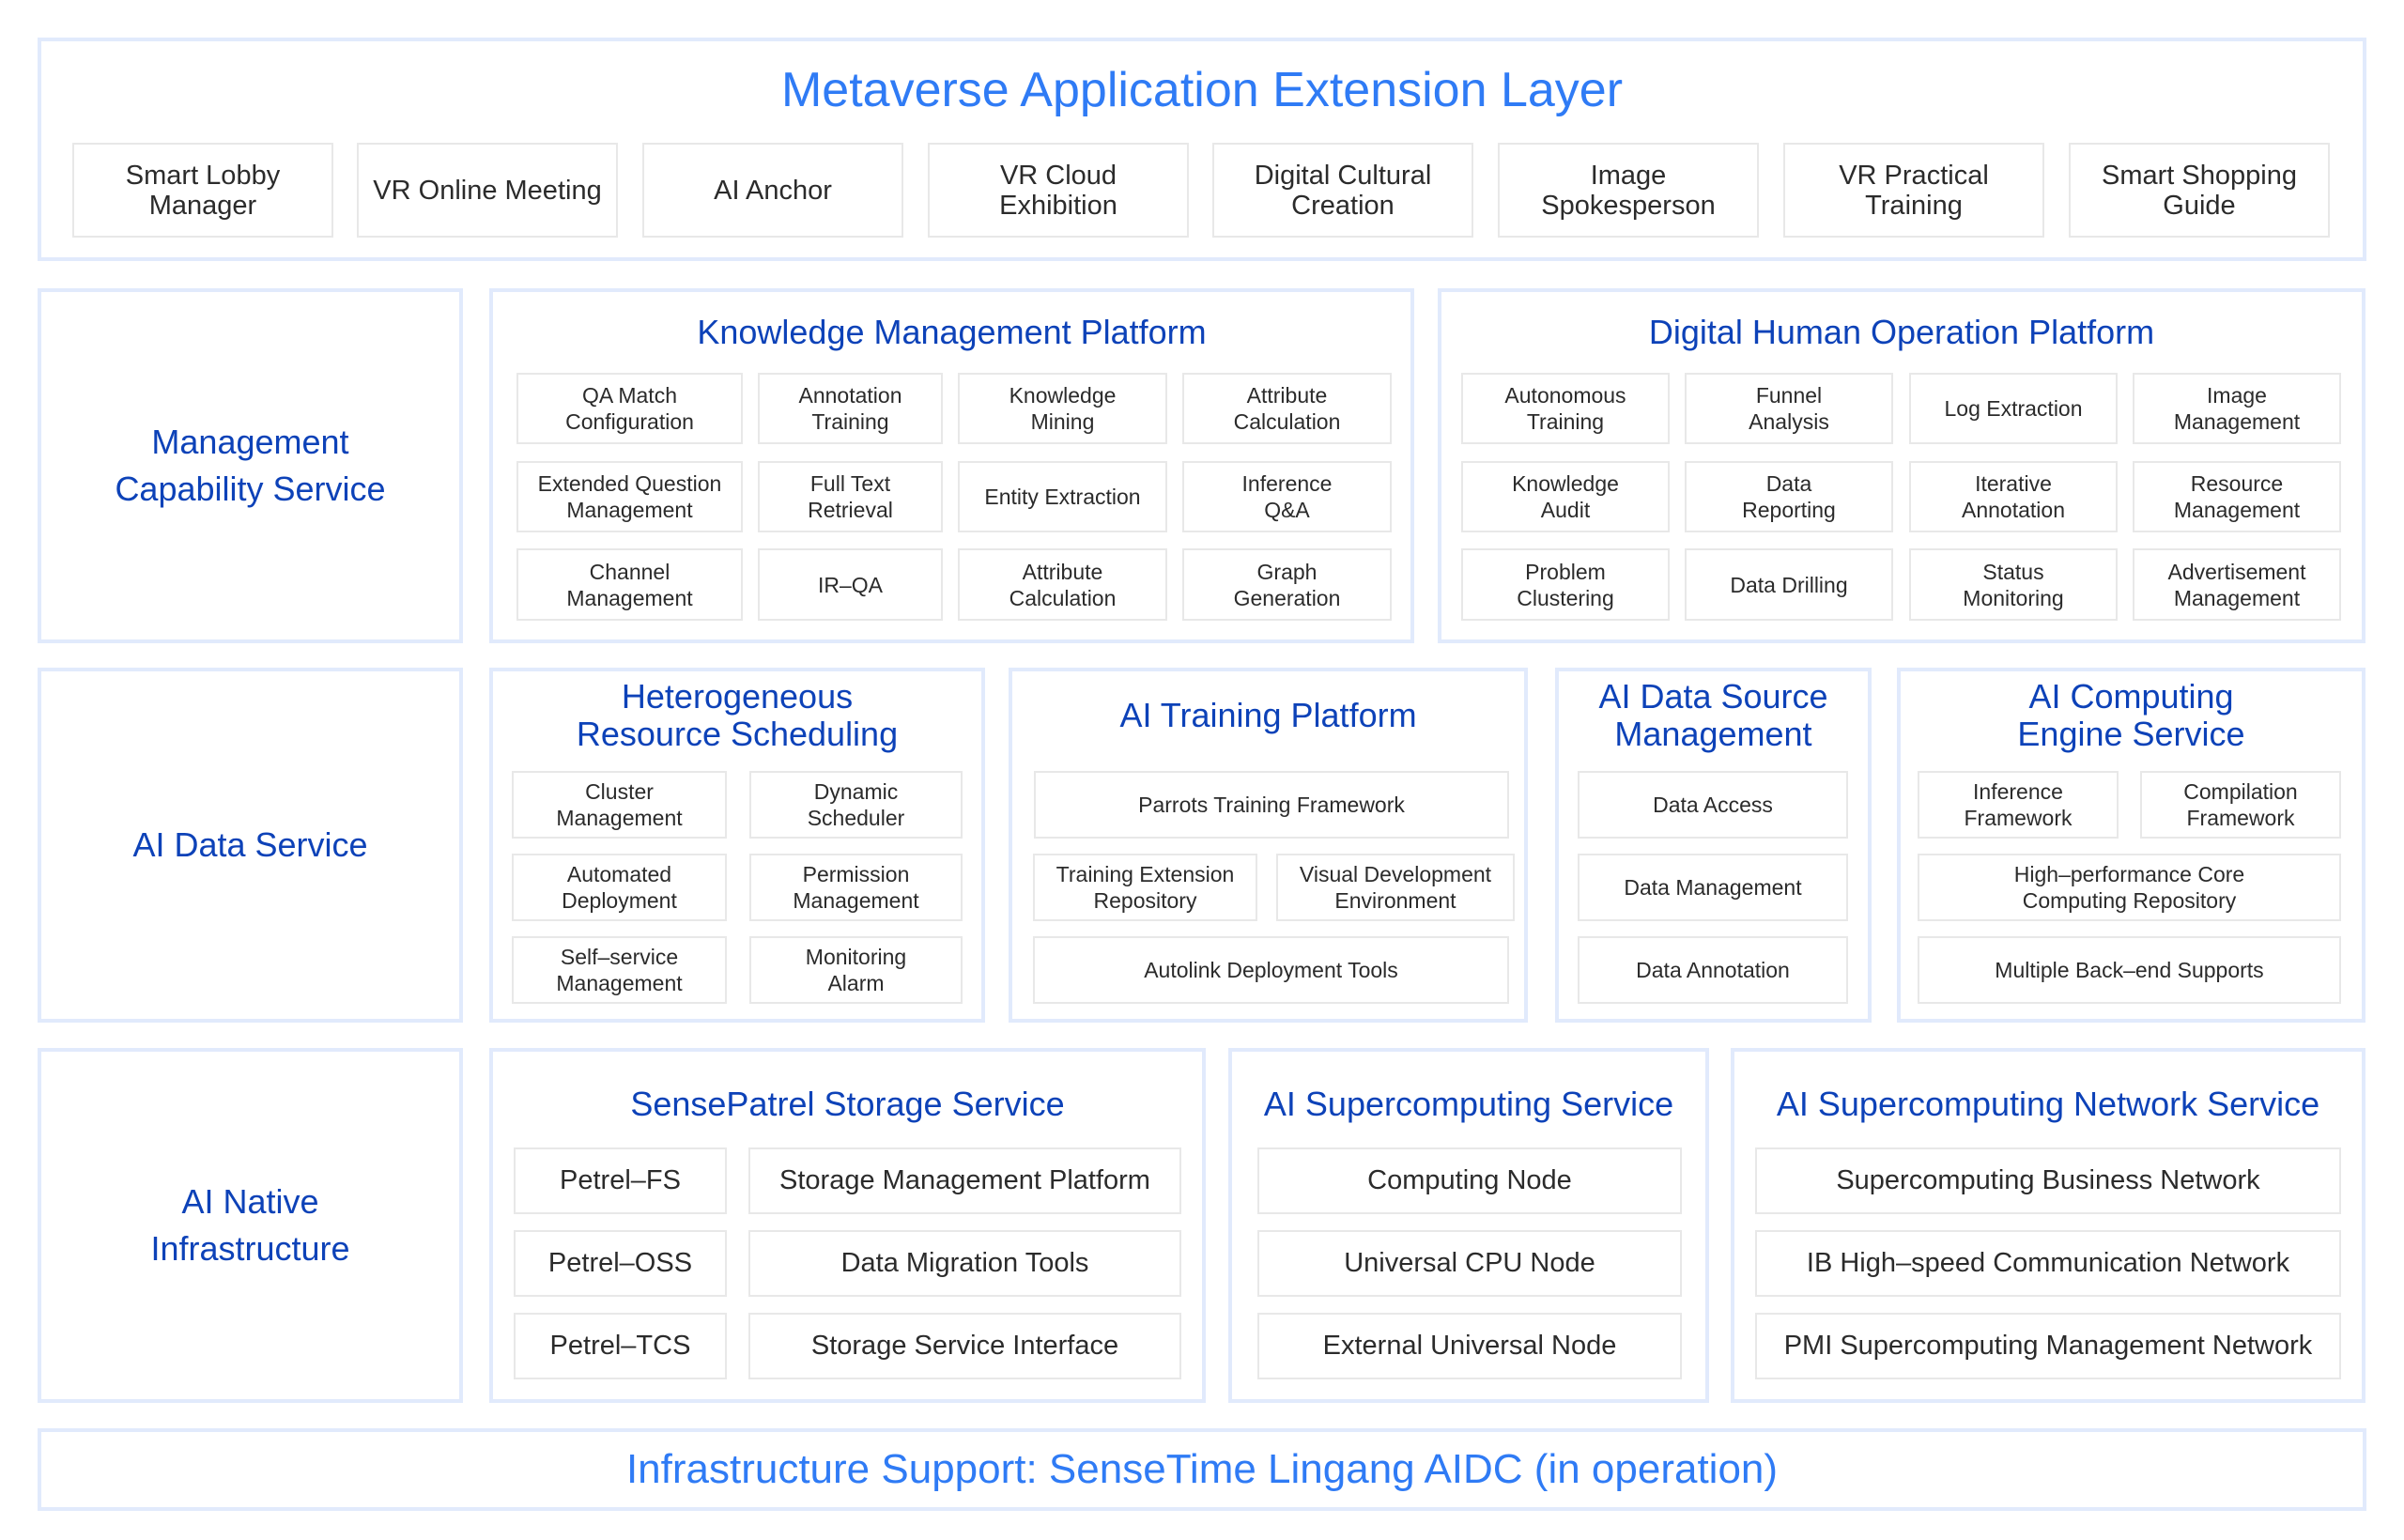 The image size is (2404, 1540). Describe the element at coordinates (1145, 887) in the screenshot. I see `aitp-item-training-extension: Training Extension Repository` at that location.